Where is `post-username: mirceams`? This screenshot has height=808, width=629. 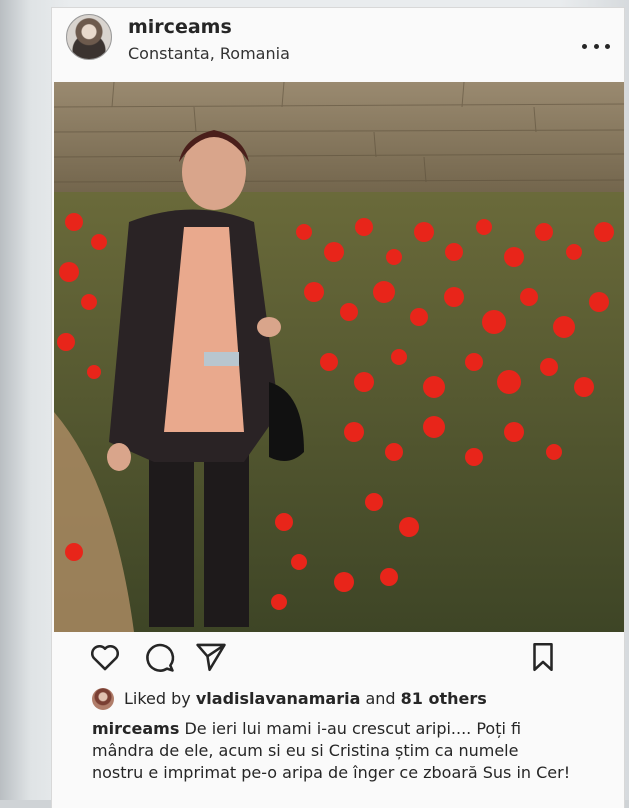
post-username: mirceams is located at coordinates (180, 27).